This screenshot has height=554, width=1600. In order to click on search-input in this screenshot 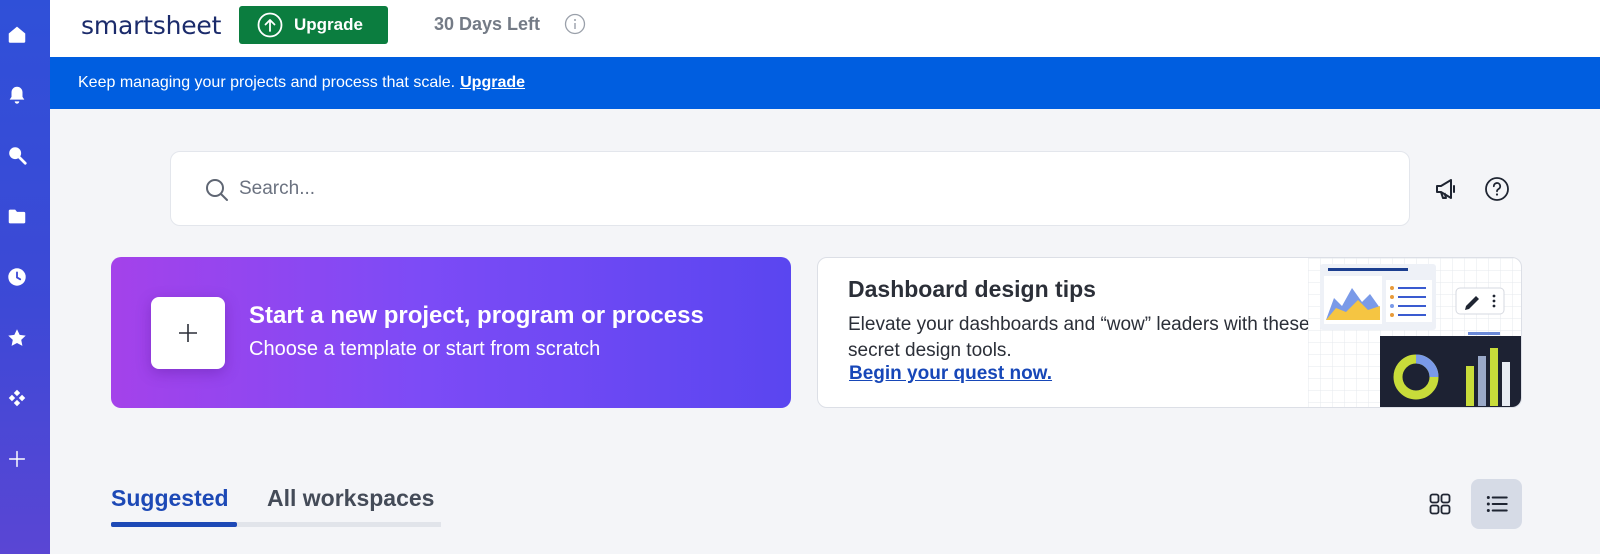, I will do `click(809, 189)`.